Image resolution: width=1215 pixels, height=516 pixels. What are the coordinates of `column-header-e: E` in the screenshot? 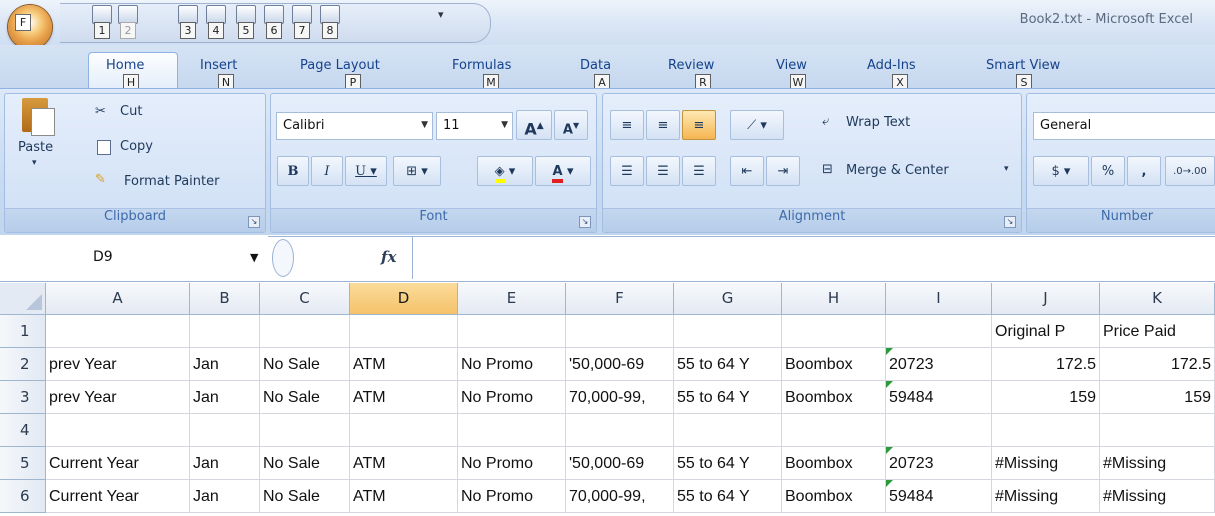 It's located at (512, 299).